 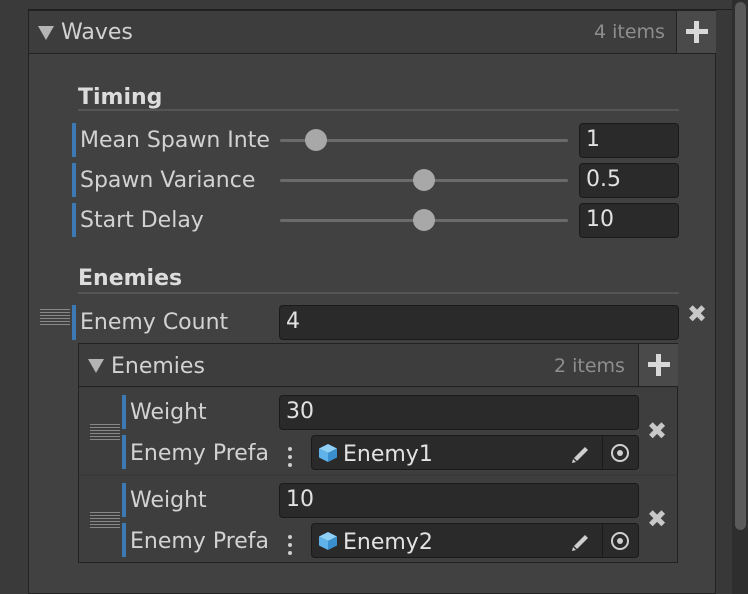 What do you see at coordinates (97, 32) in the screenshot?
I see `waves-title: Waves` at bounding box center [97, 32].